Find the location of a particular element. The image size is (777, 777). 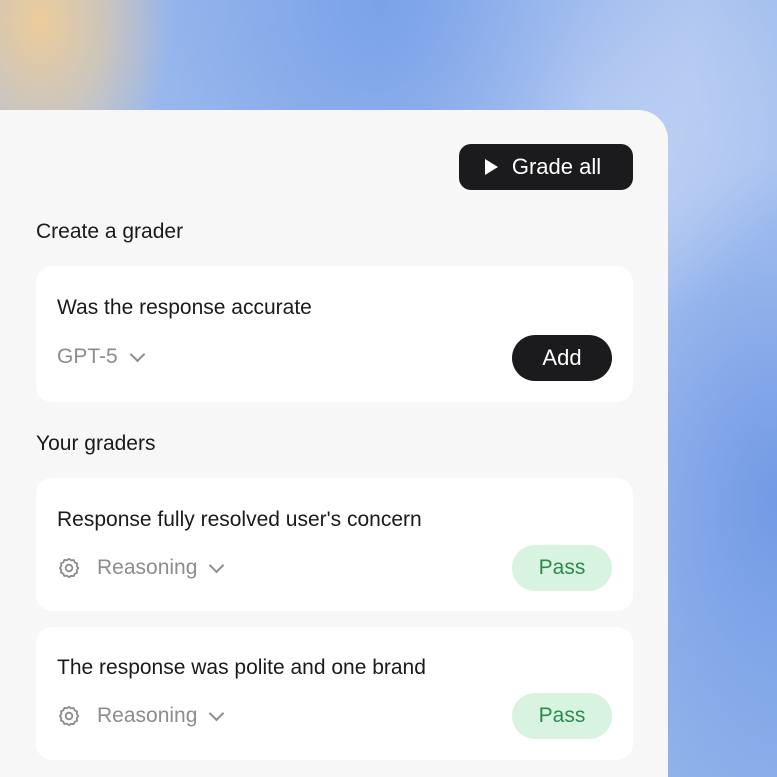

grader-prompt-input: Was the response accurate is located at coordinates (184, 308).